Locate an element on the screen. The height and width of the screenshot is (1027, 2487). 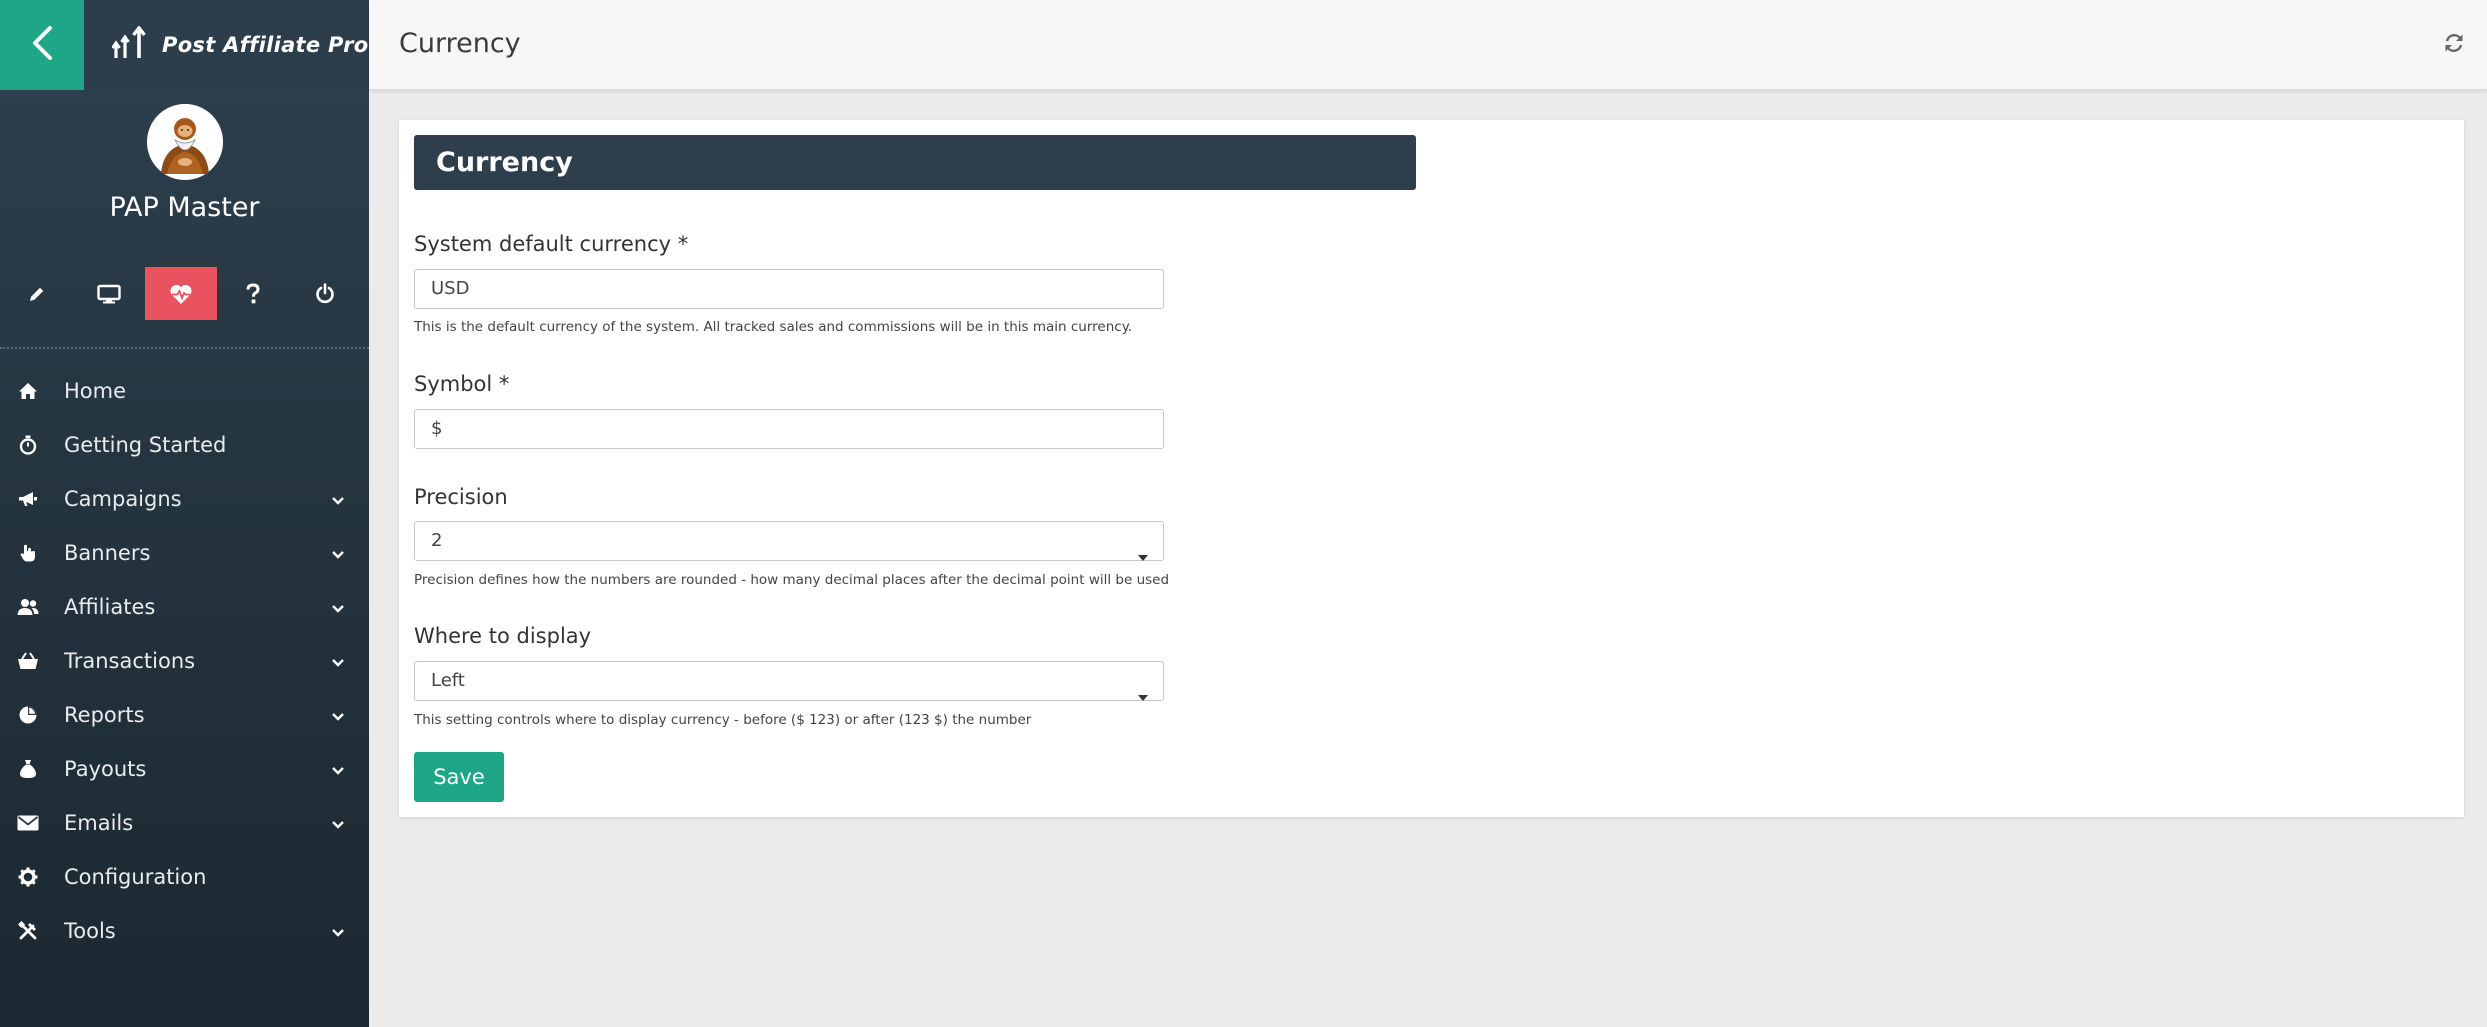
sidebar-item-label: Emails is located at coordinates (99, 823).